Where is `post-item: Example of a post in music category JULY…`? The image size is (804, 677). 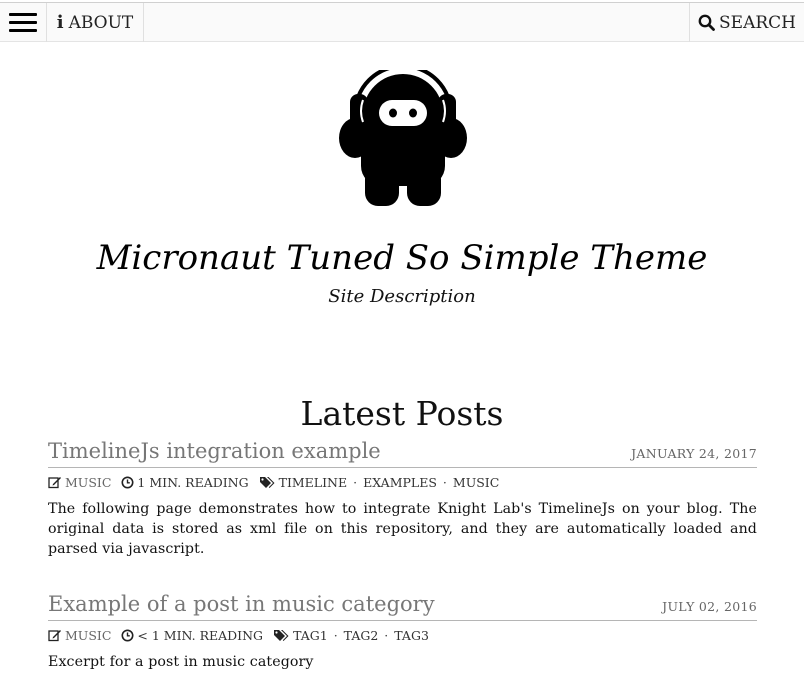
post-item: Example of a post in music category JULY… is located at coordinates (402, 632).